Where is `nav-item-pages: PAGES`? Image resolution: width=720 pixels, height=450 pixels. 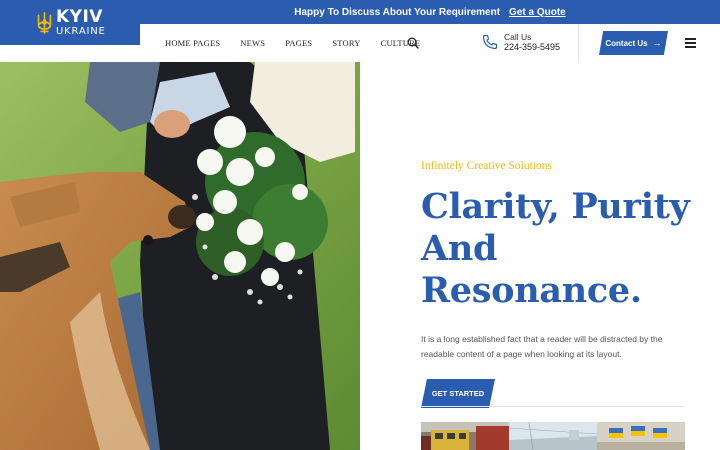
nav-item-pages: PAGES is located at coordinates (298, 43).